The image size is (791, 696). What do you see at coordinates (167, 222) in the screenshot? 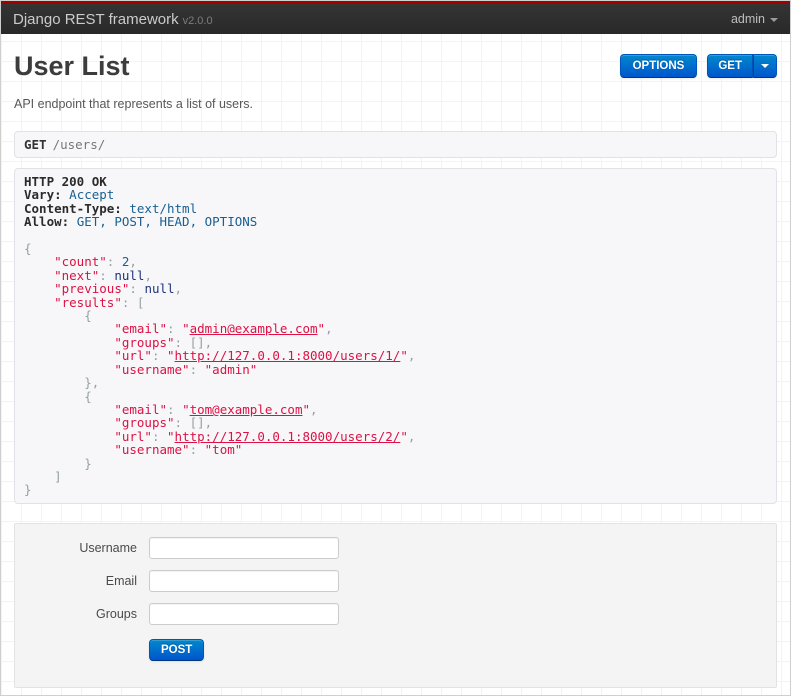
I see `response-header-value: GET, POST, HEAD, OPTIONS` at bounding box center [167, 222].